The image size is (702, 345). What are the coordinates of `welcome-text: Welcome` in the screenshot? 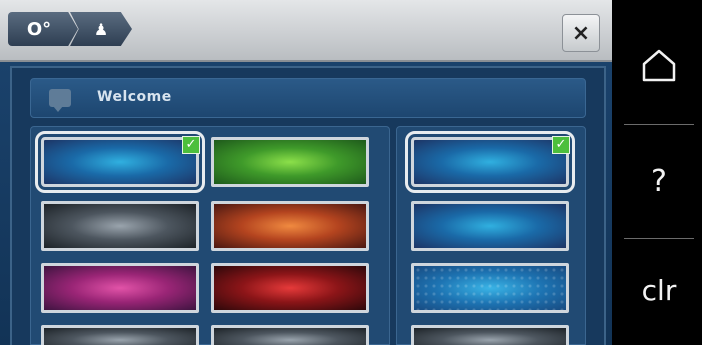 It's located at (134, 97).